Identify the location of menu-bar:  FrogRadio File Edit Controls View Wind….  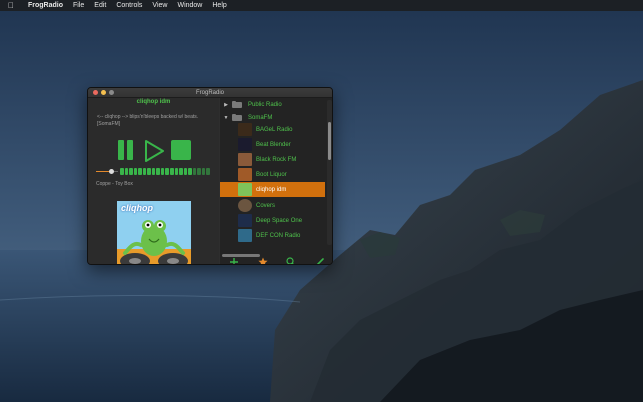
(321, 5).